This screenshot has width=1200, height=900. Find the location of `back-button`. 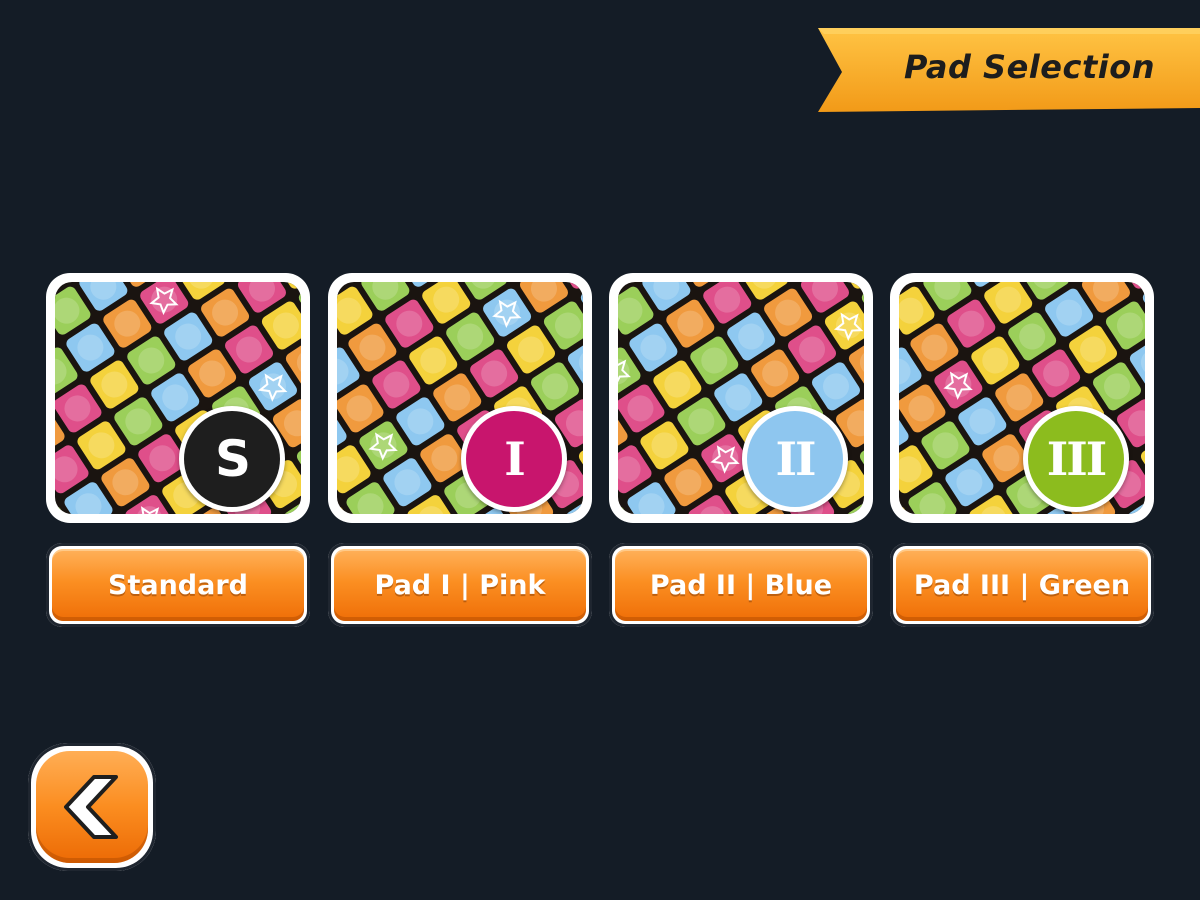

back-button is located at coordinates (92, 807).